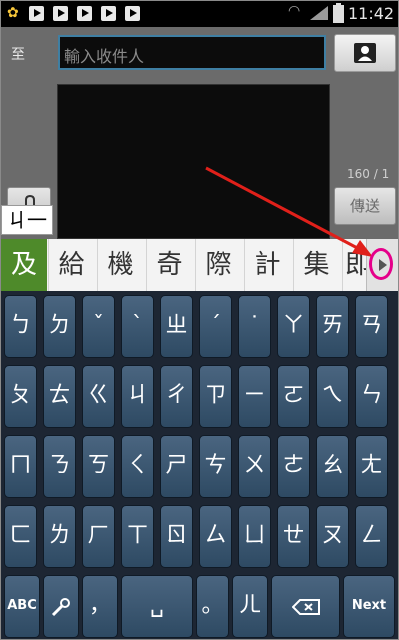 Image resolution: width=399 pixels, height=640 pixels. I want to click on key-ㄇ: ㄇ, so click(20, 466).